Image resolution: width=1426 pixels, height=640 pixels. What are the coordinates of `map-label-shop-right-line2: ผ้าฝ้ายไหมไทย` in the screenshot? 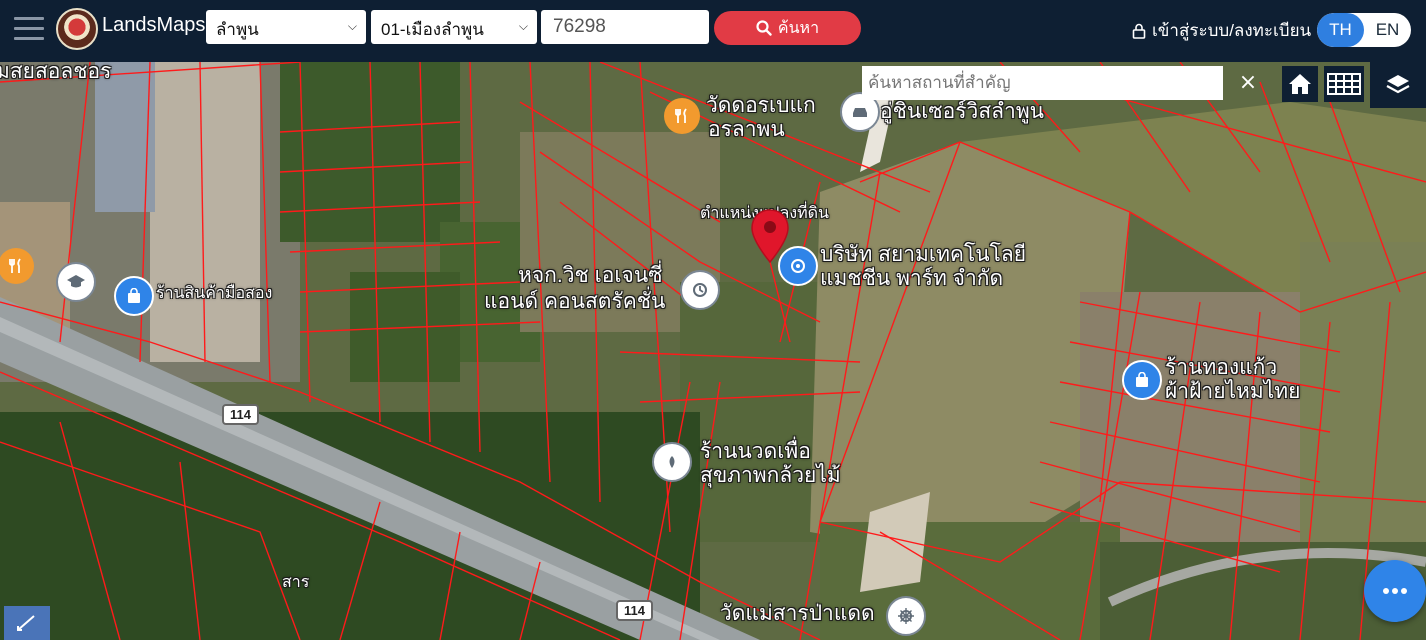 It's located at (1233, 391).